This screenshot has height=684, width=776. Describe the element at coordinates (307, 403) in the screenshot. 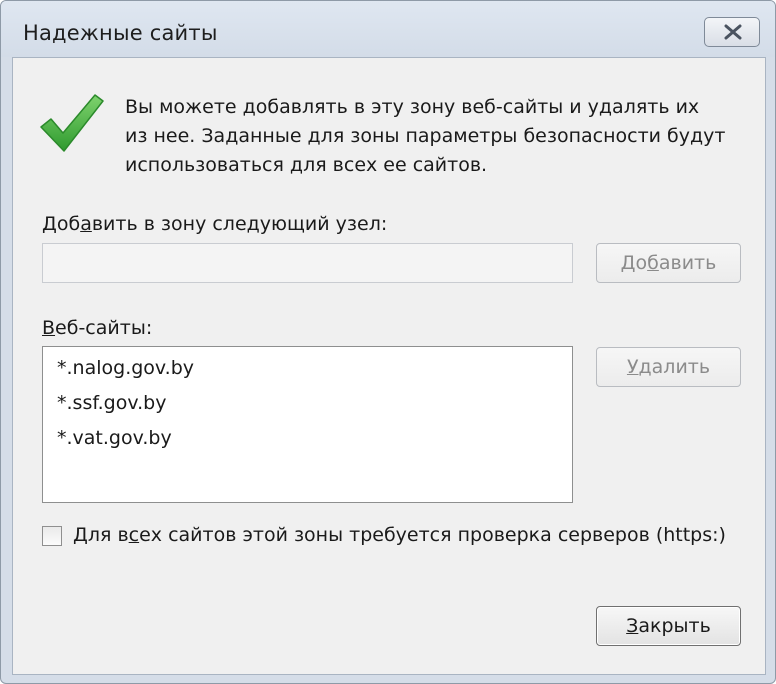

I see `list-item: *.ssf.gov.by` at that location.